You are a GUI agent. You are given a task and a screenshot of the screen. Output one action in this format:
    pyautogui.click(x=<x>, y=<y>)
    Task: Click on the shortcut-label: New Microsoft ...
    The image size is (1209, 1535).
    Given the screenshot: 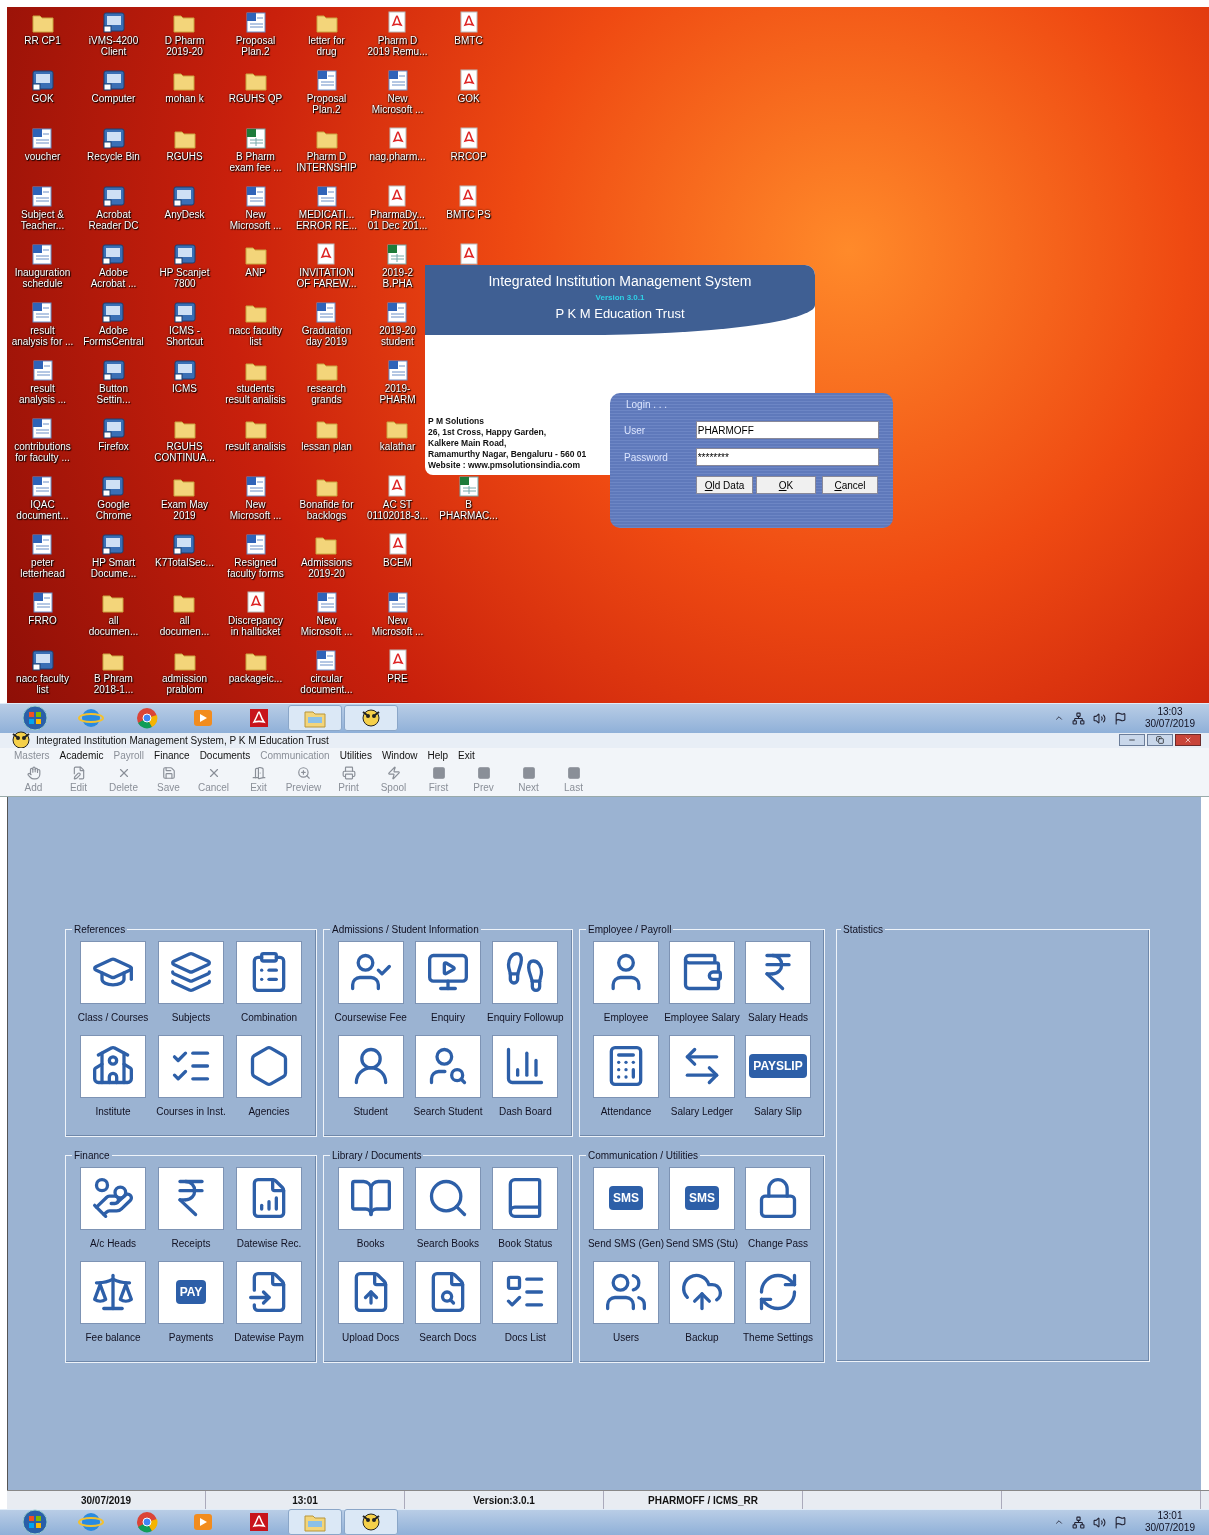 What is the action you would take?
    pyautogui.click(x=255, y=220)
    